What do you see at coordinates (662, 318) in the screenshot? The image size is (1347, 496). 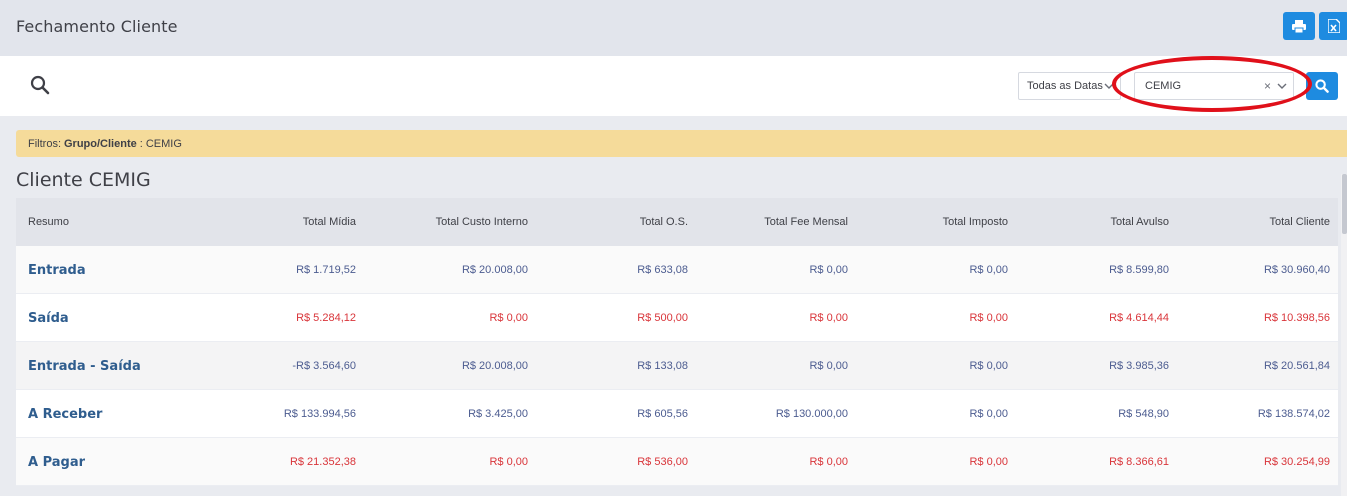 I see `table-cell: R$ 500,00` at bounding box center [662, 318].